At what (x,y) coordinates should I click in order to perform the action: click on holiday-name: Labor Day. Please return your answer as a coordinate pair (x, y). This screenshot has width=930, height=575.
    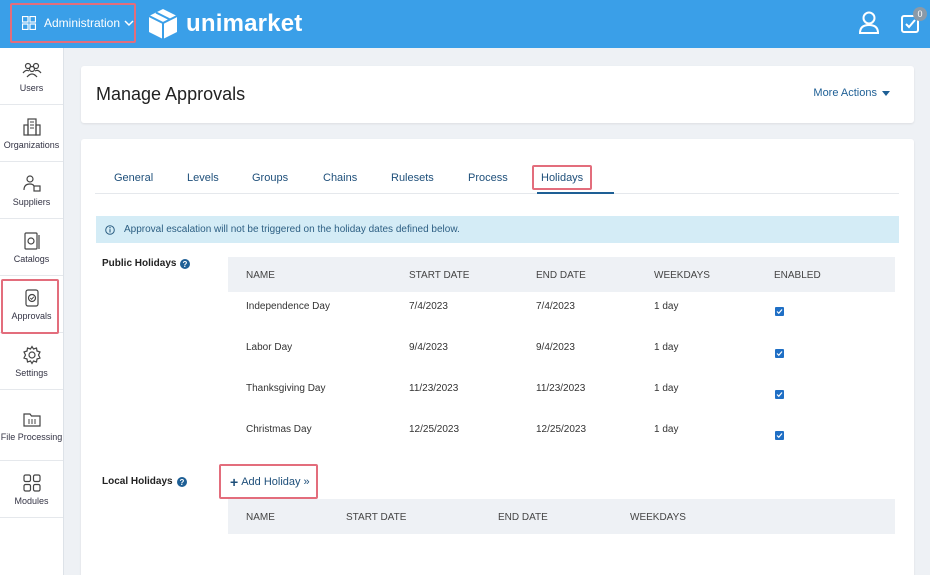
    Looking at the image, I should click on (269, 347).